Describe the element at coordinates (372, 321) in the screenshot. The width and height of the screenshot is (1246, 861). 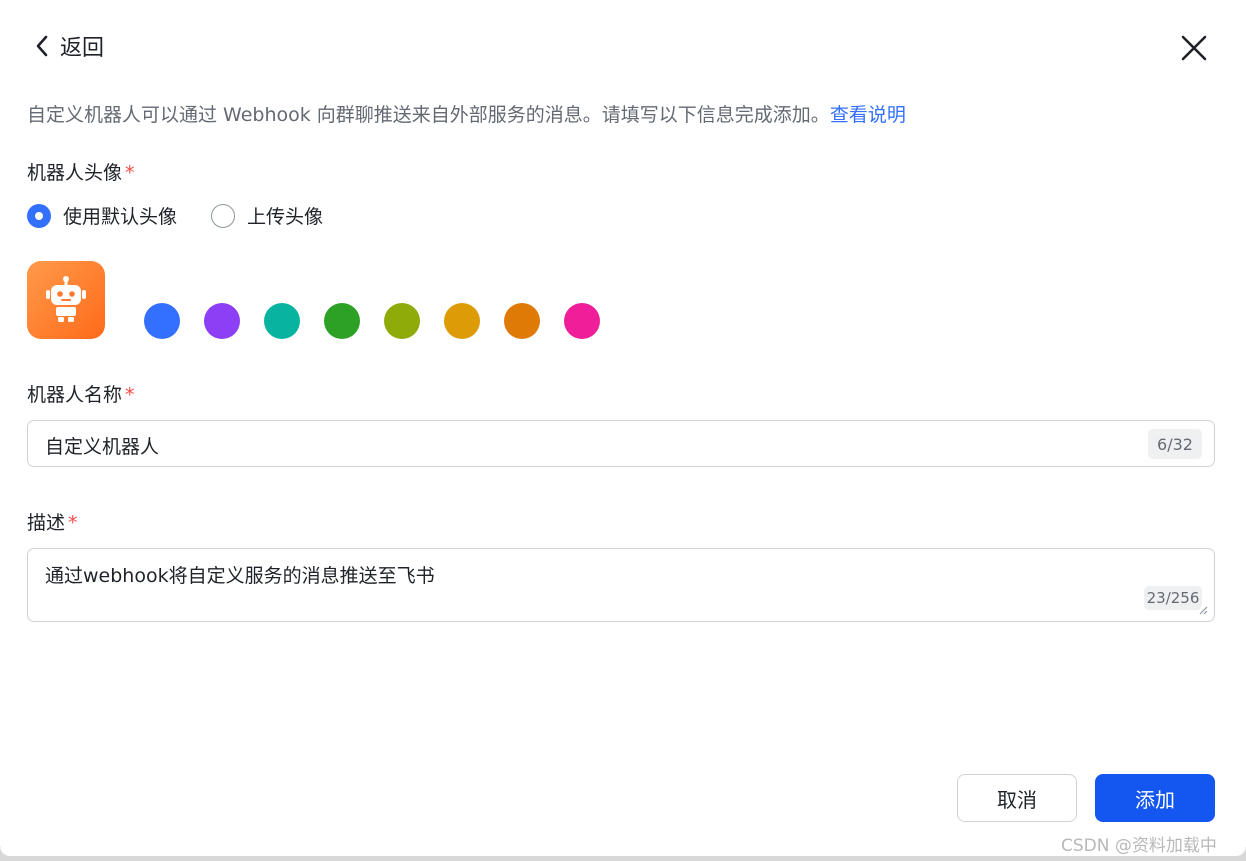
I see `avatar-color-swatches` at that location.